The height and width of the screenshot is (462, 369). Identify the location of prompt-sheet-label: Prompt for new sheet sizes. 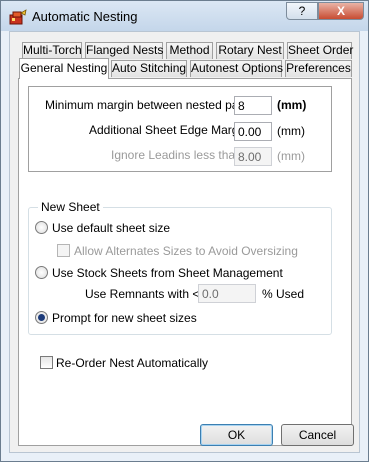
(124, 318).